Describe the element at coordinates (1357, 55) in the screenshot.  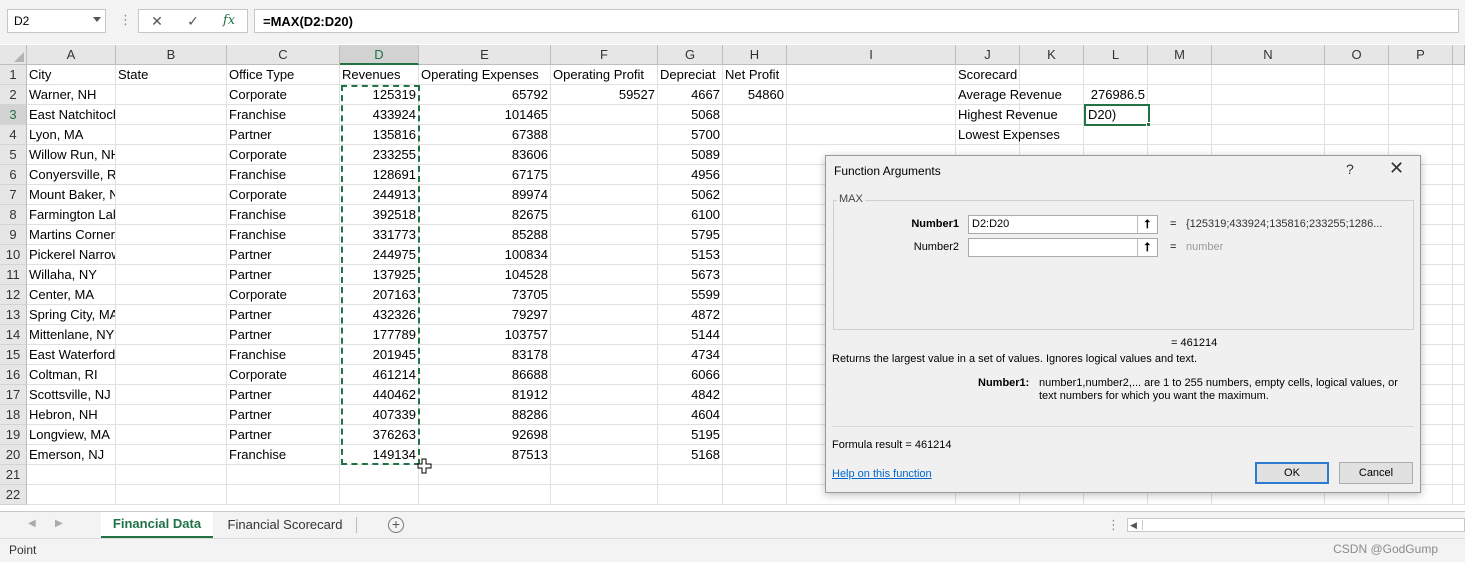
I see `column-header-o: O` at that location.